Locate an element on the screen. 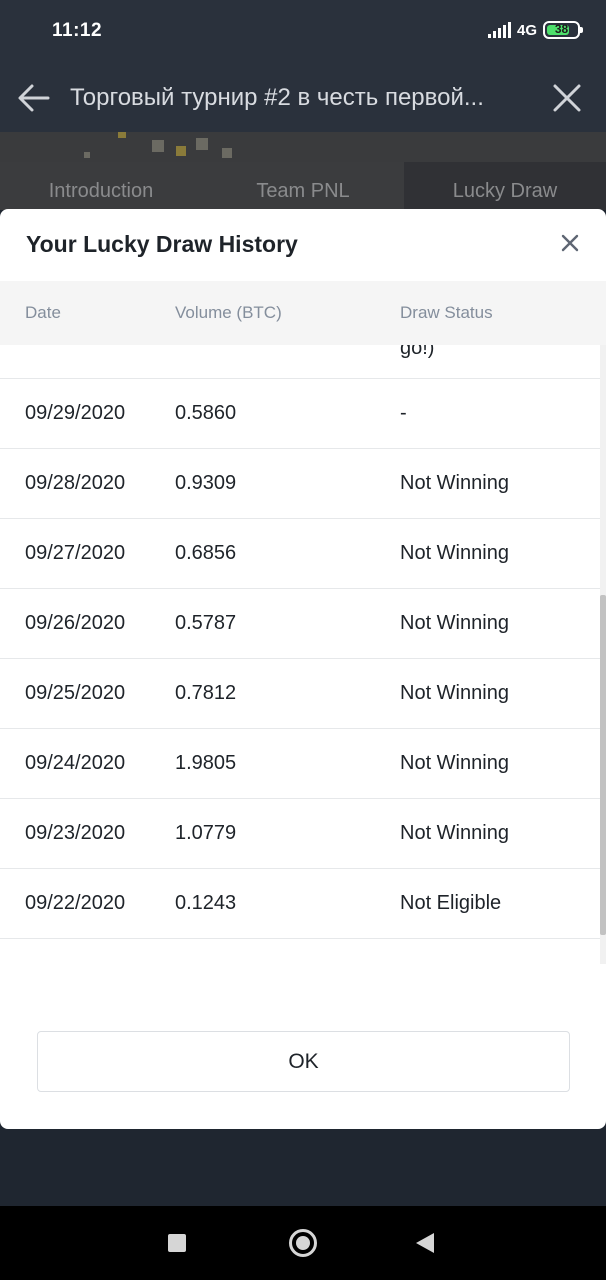 Image resolution: width=606 pixels, height=1280 pixels. date-cell: 09/24/2020 is located at coordinates (75, 763).